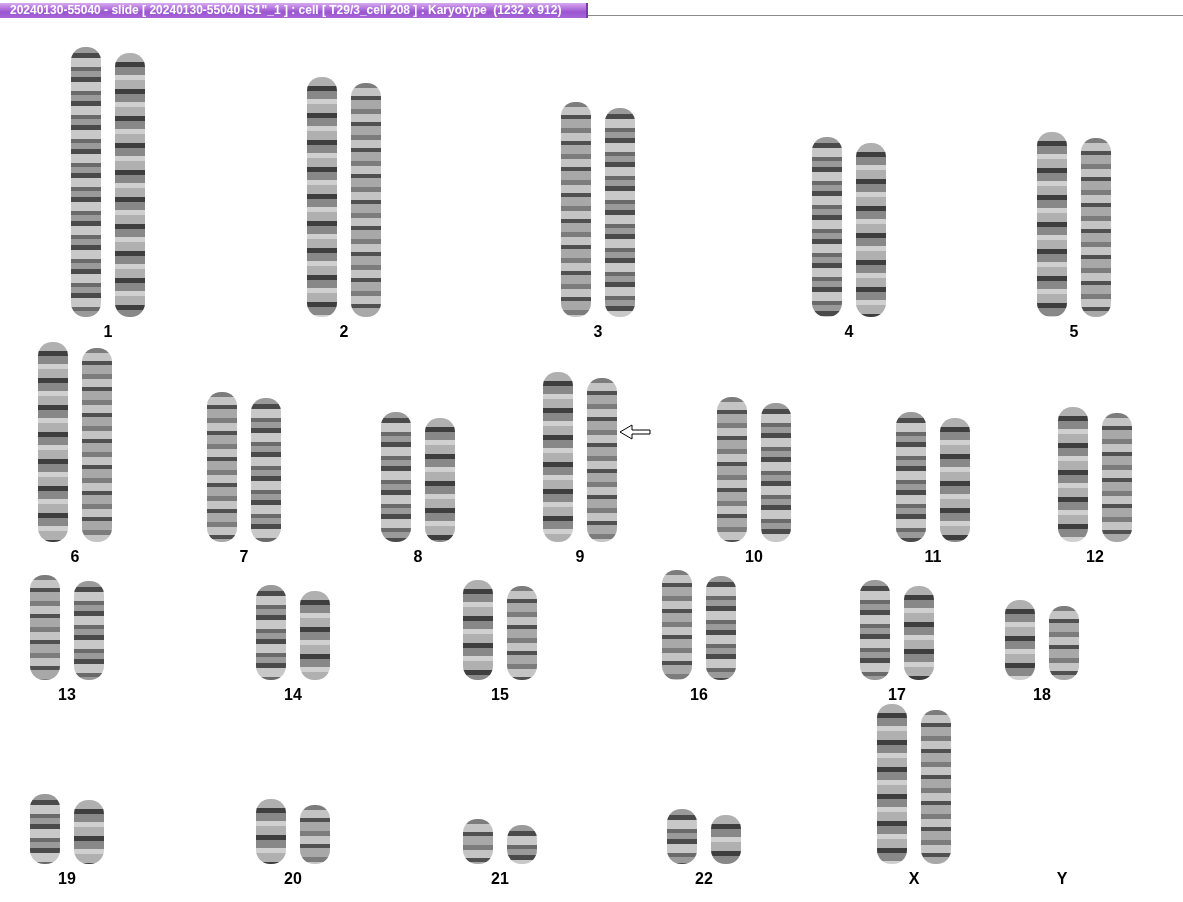 The image size is (1183, 902). What do you see at coordinates (500, 695) in the screenshot?
I see `chromosome-label: 15` at bounding box center [500, 695].